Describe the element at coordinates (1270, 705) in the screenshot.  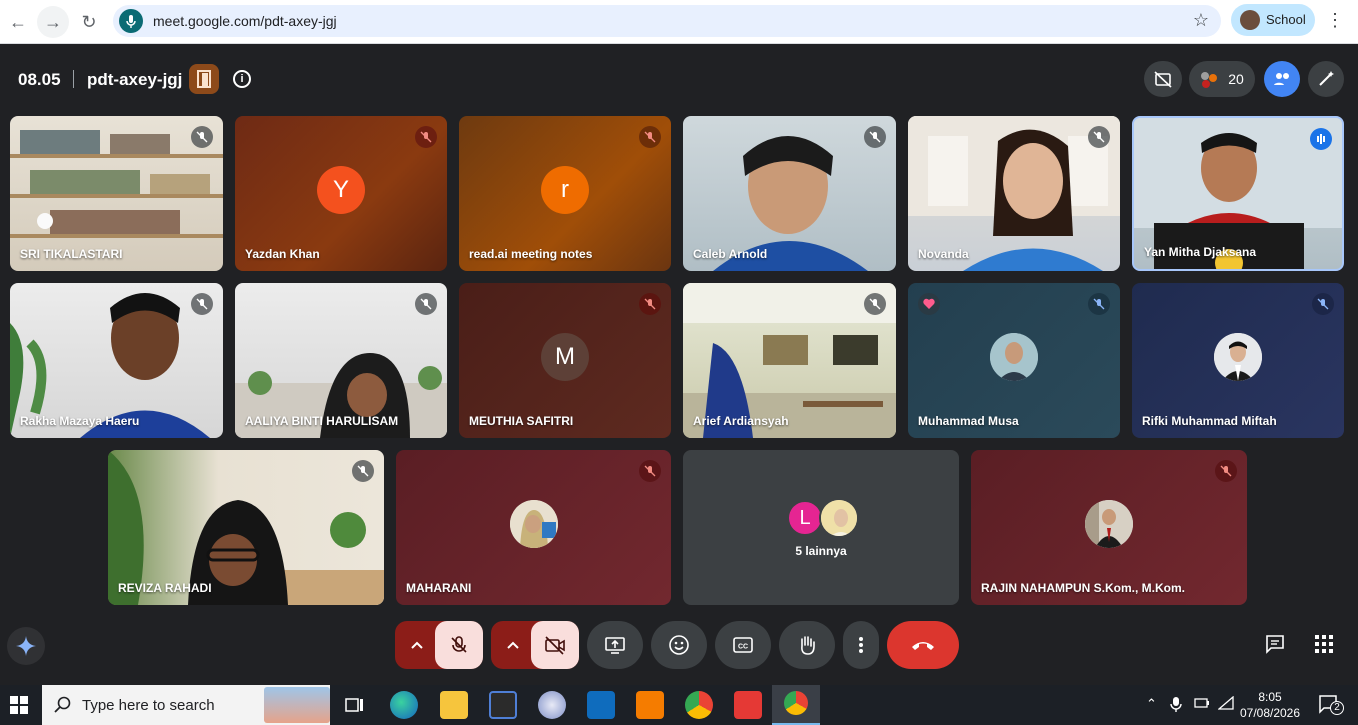
I see `taskbar-clock: 8:05 07/08/2026` at that location.